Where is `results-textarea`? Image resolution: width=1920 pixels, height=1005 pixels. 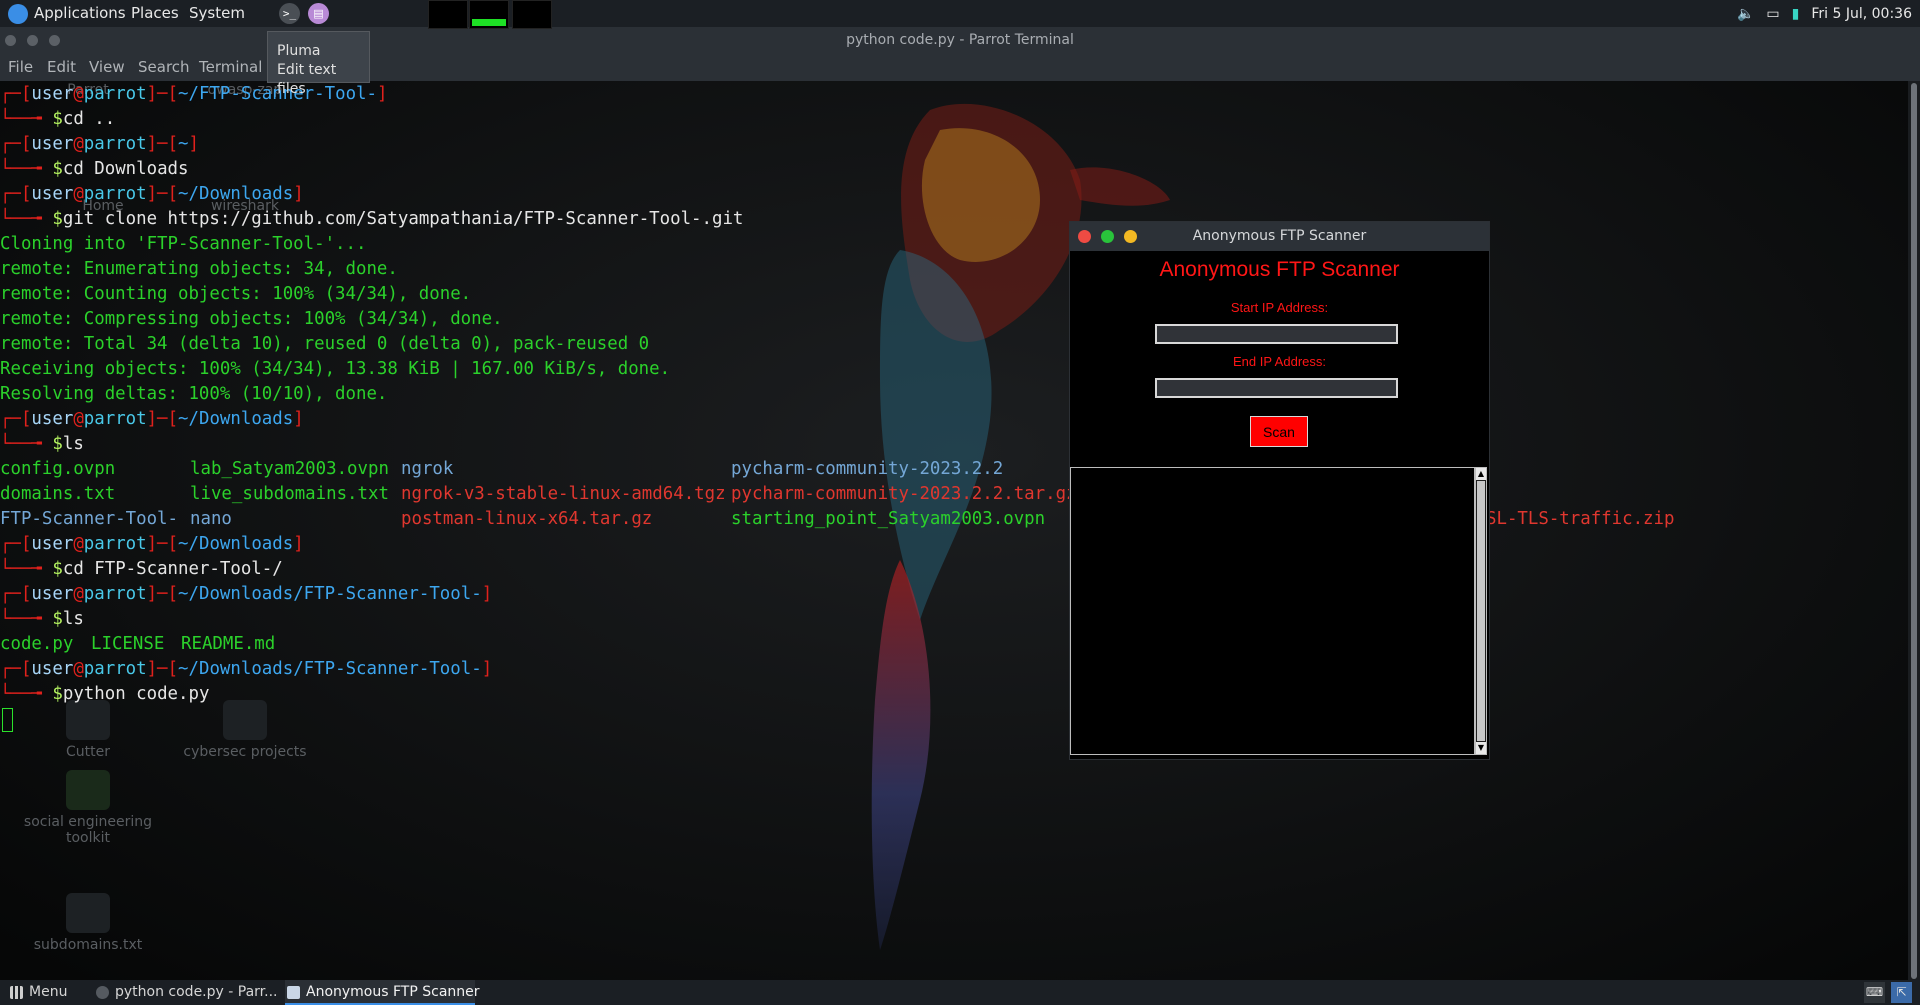
results-textarea is located at coordinates (1272, 611).